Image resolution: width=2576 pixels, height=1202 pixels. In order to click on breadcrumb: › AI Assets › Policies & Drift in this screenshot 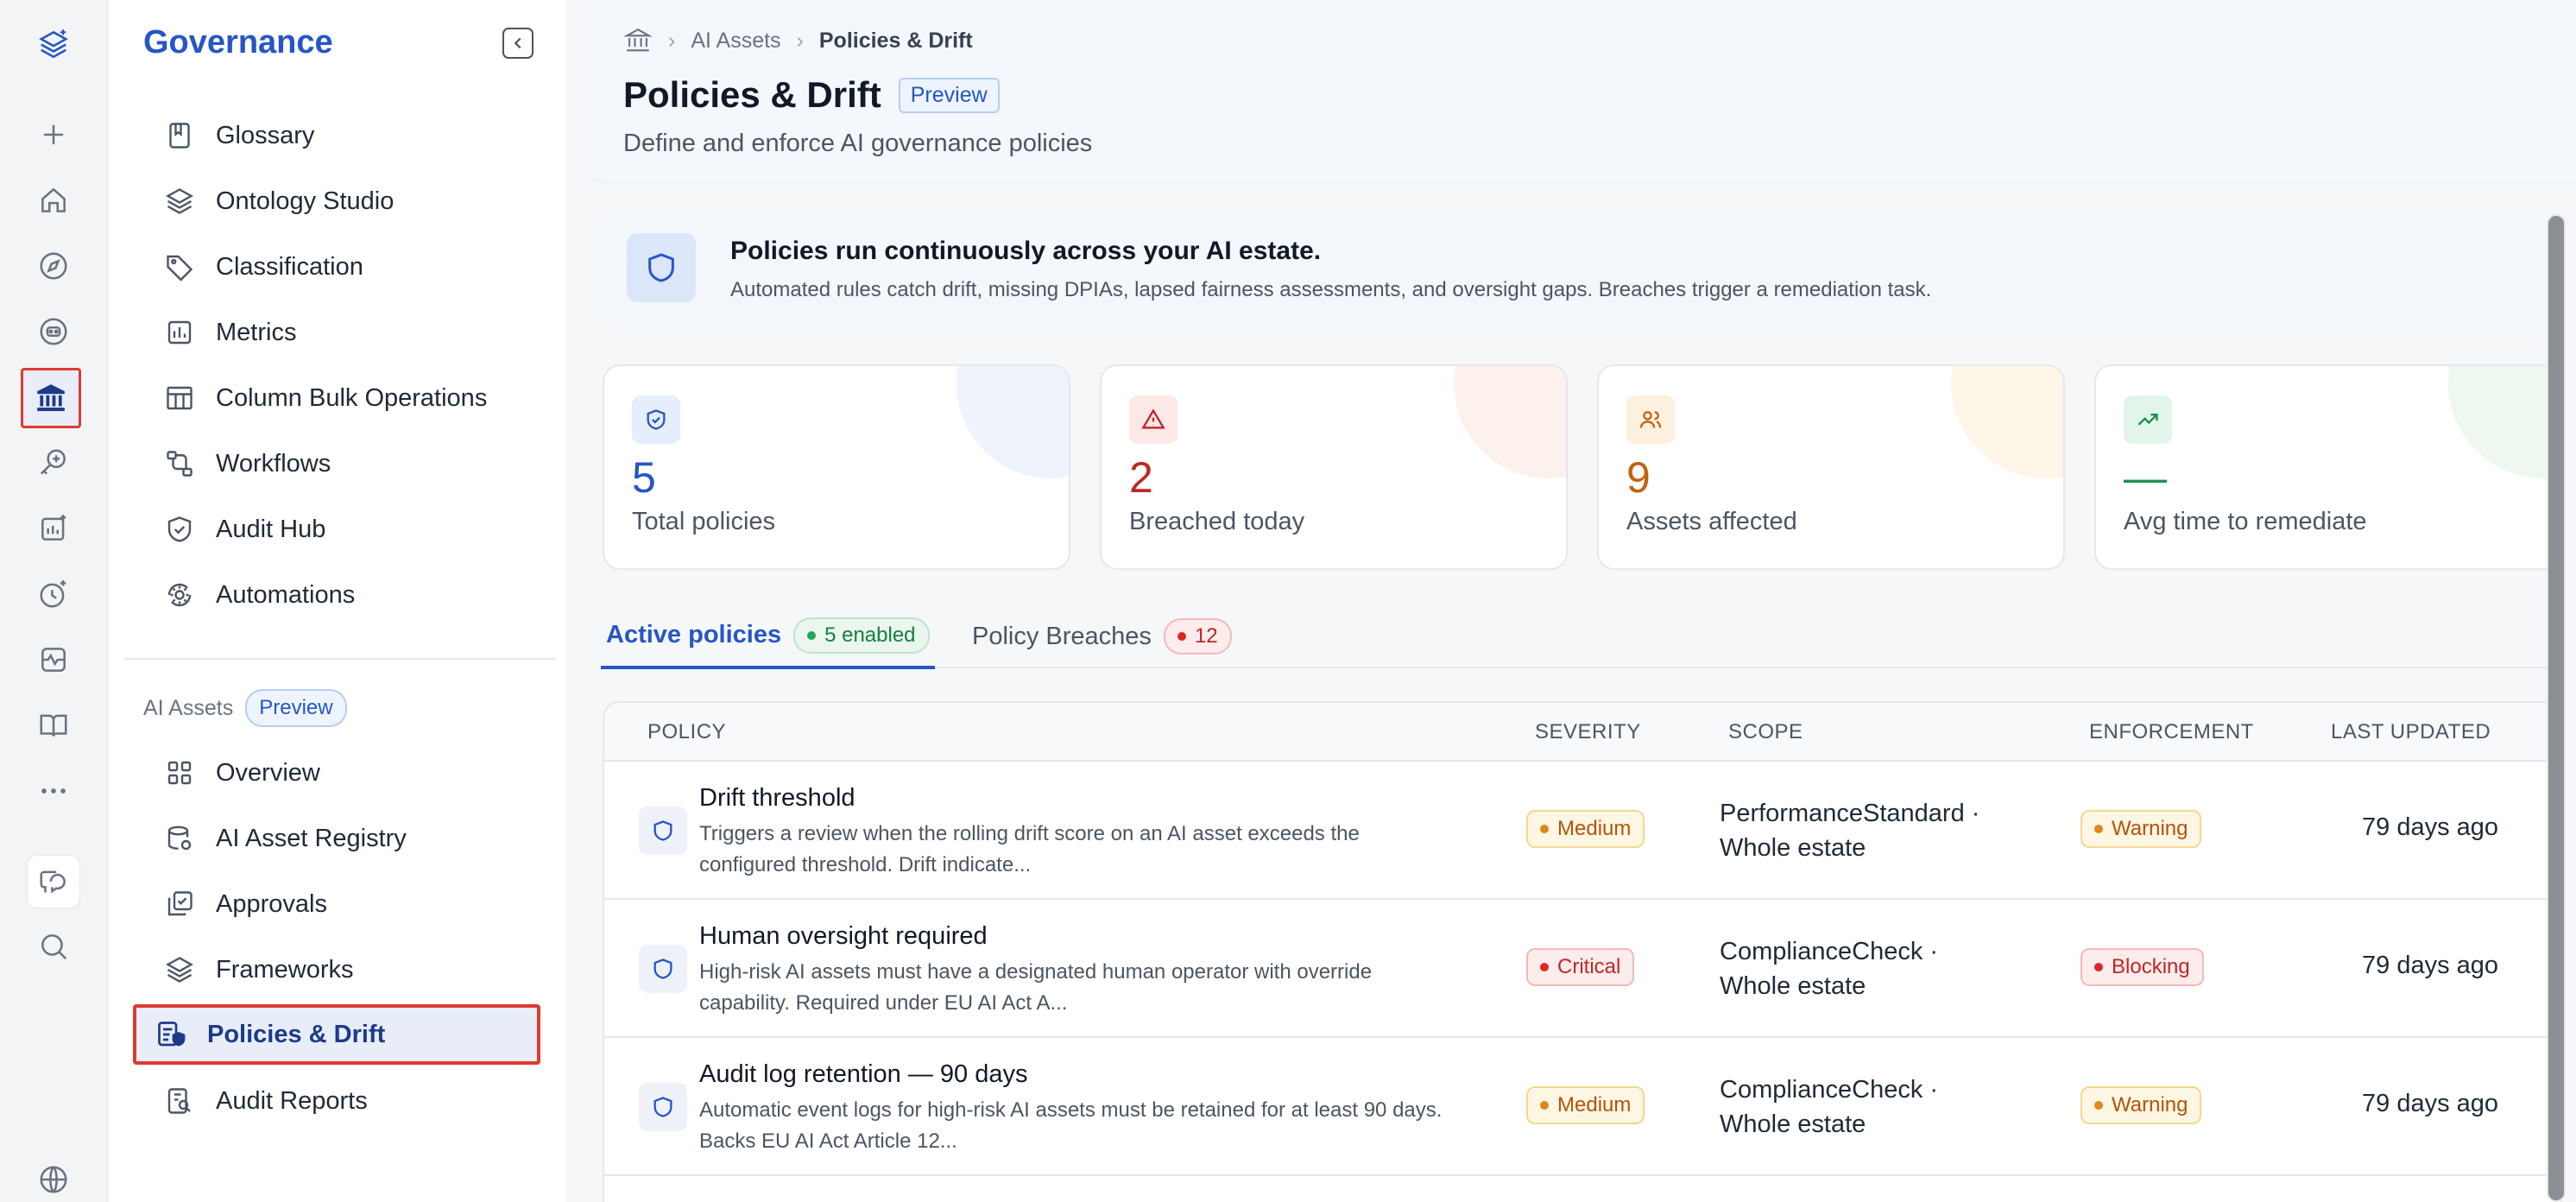, I will do `click(798, 41)`.